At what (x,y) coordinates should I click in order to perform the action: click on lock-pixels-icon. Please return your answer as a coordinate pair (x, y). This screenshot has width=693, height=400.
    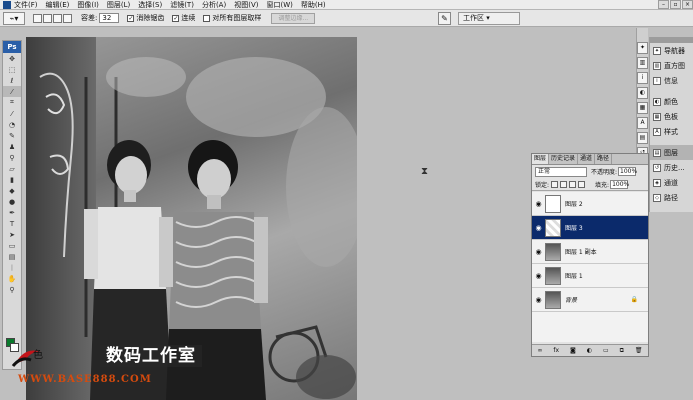
    Looking at the image, I should click on (564, 184).